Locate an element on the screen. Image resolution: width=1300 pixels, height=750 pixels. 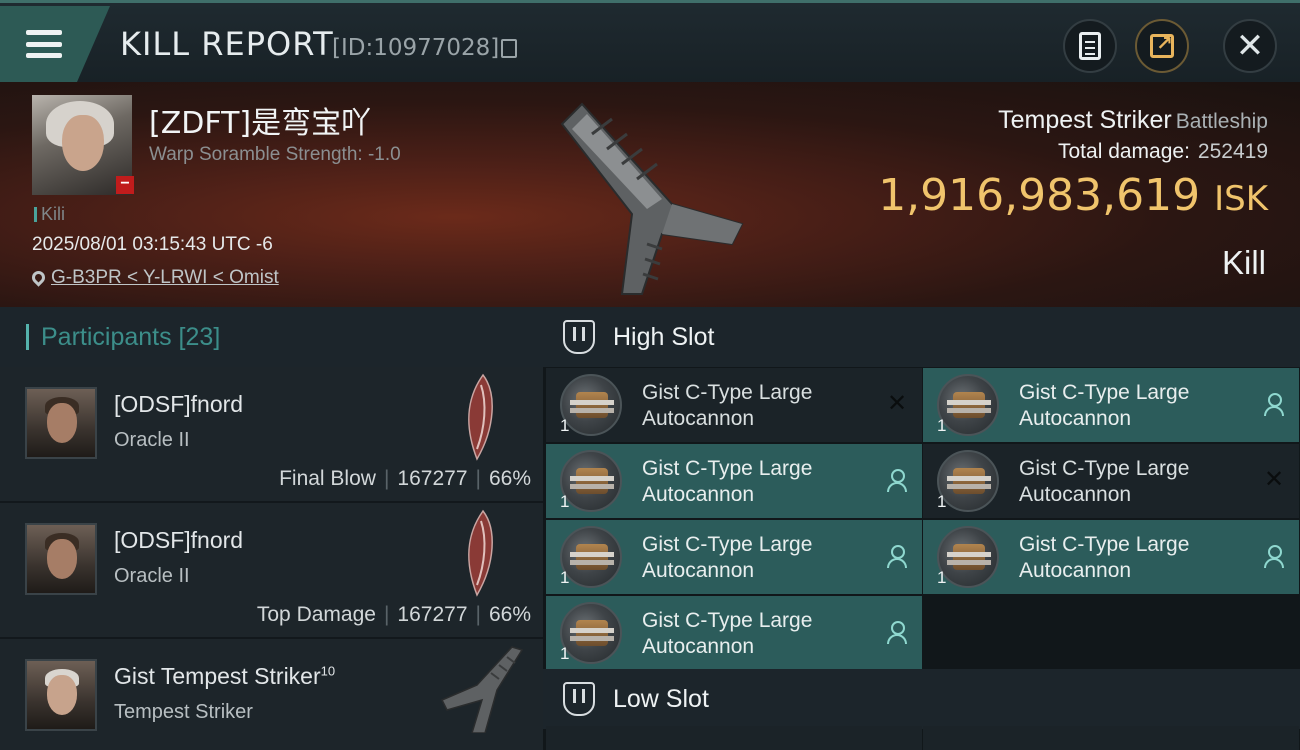
close-icon: ✕ is located at coordinates (1250, 46).